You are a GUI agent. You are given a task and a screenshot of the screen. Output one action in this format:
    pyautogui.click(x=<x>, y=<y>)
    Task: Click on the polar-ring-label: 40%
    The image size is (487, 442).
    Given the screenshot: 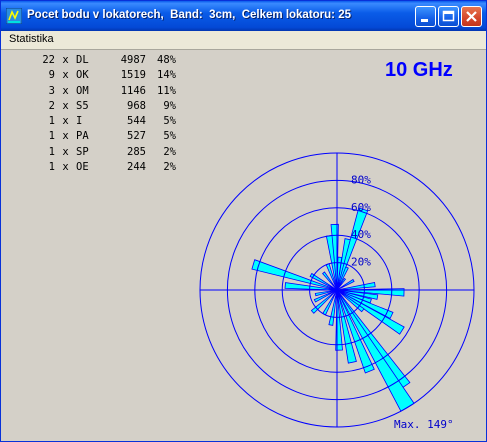 What is the action you would take?
    pyautogui.click(x=361, y=234)
    